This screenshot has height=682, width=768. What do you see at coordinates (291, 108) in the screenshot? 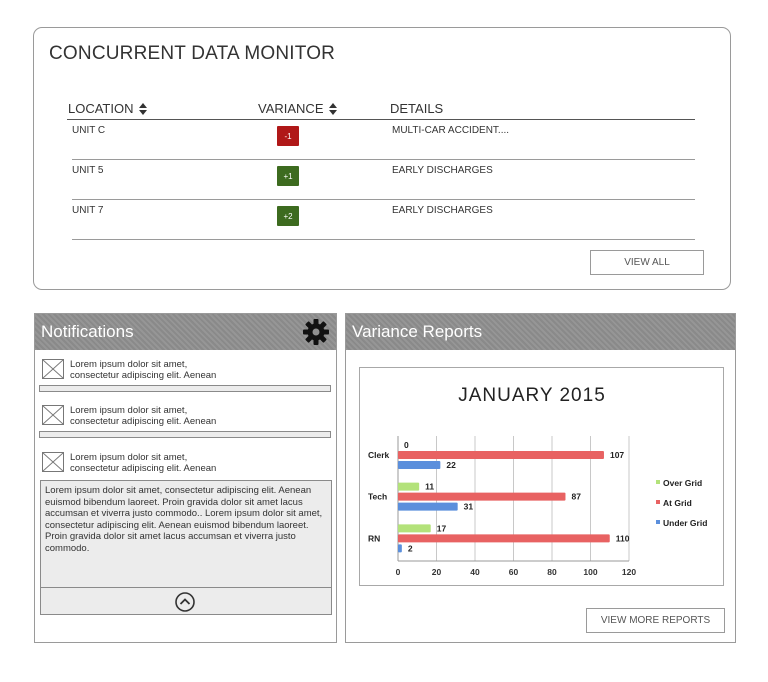
I see `column-header-variance-label: VARIANCE` at bounding box center [291, 108].